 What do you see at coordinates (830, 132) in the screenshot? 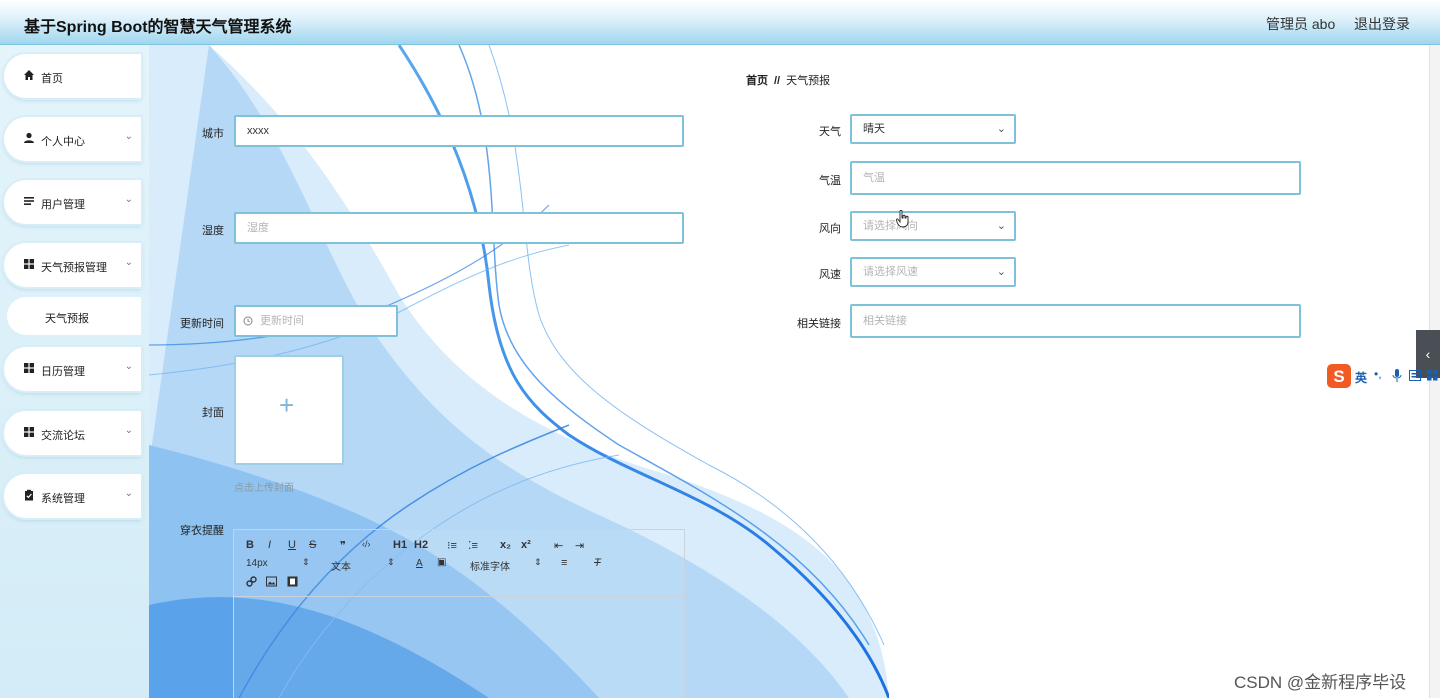
I see `weather-label: 天气` at bounding box center [830, 132].